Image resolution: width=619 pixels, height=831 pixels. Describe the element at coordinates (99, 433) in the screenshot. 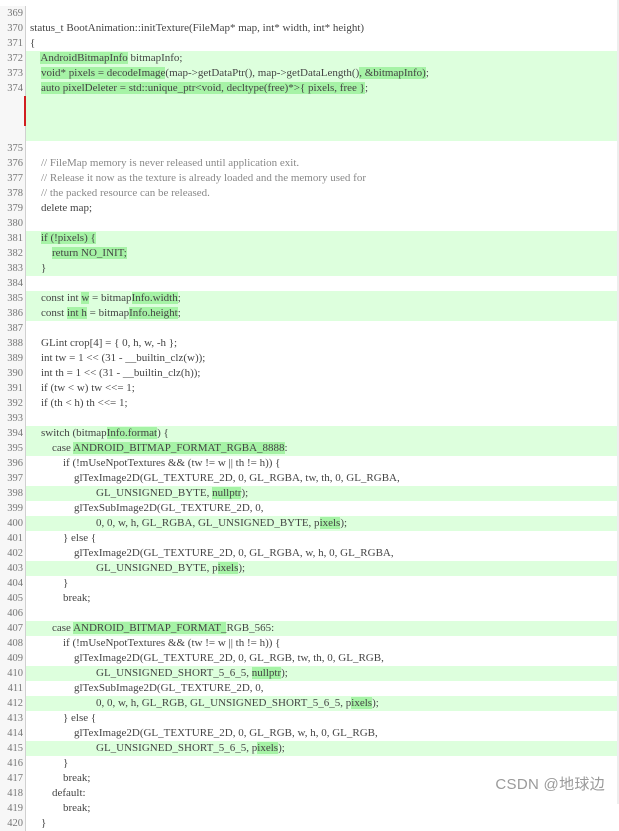

I see `code-text: switch (bitmapInfo.format) {` at that location.